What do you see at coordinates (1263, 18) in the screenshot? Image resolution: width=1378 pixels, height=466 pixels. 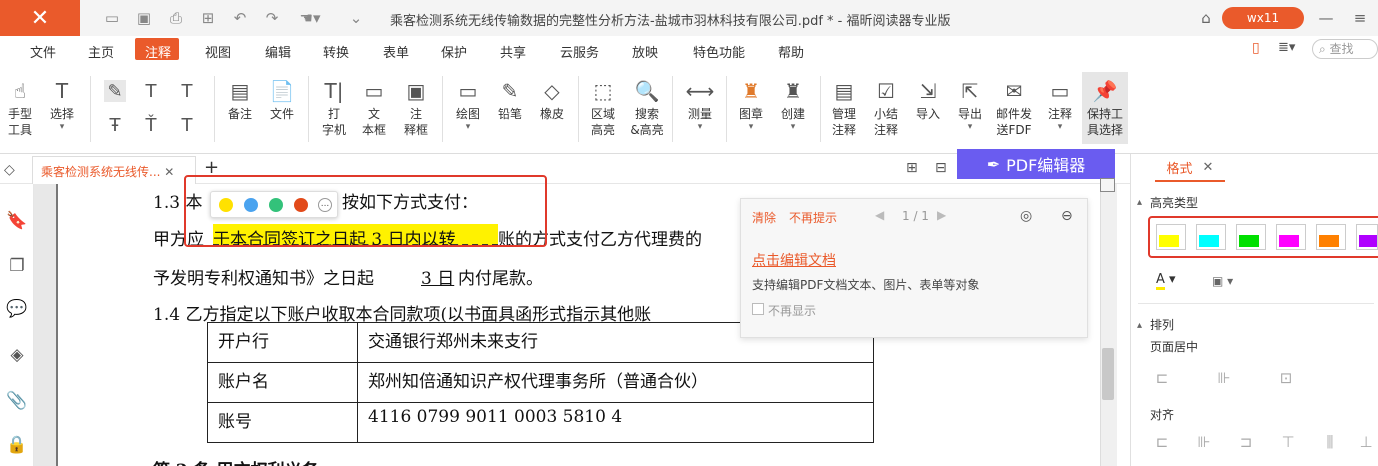 I see `user-account-button: wx11` at bounding box center [1263, 18].